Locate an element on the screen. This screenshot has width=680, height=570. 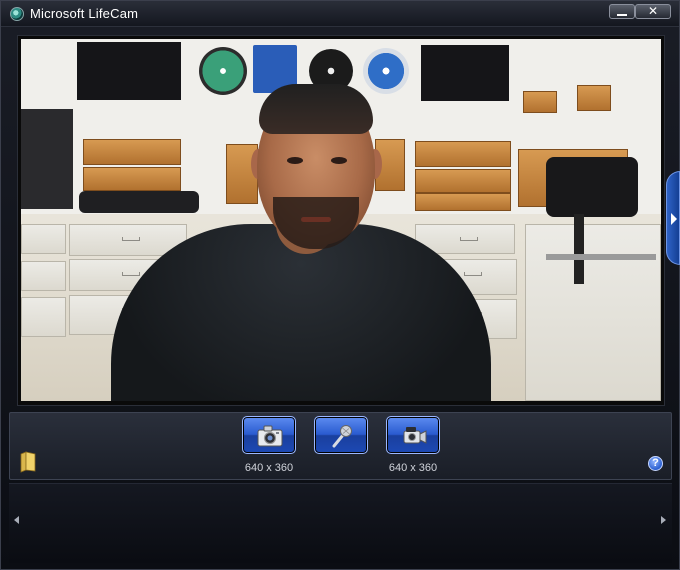
take-photo-button is located at coordinates (269, 435).